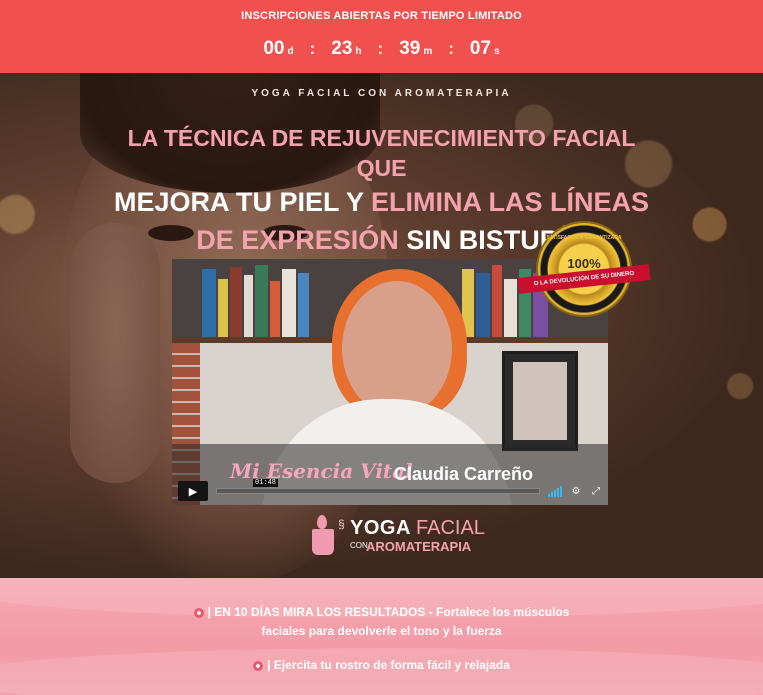 Image resolution: width=763 pixels, height=695 pixels. I want to click on volume-icon, so click(555, 491).